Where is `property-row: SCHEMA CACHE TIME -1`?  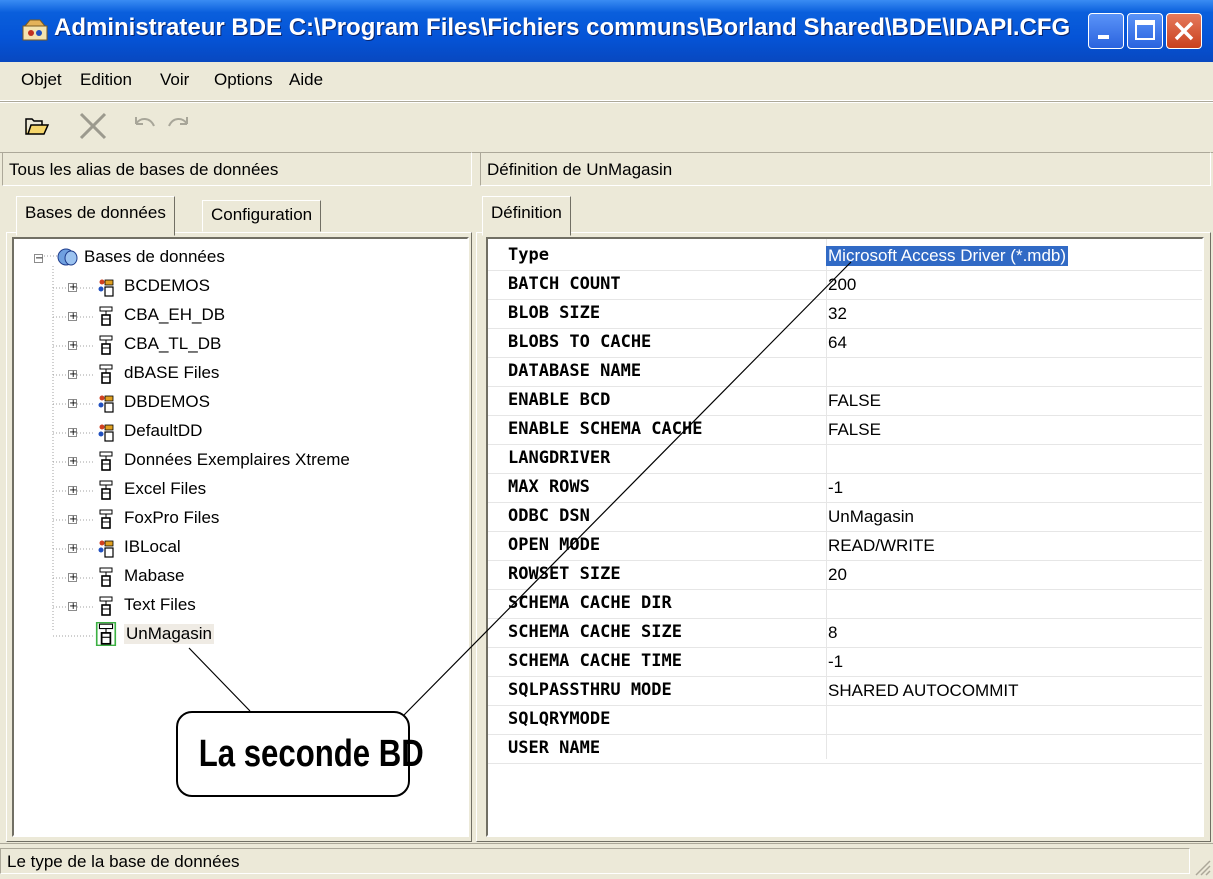
property-row: SCHEMA CACHE TIME -1 is located at coordinates (845, 662).